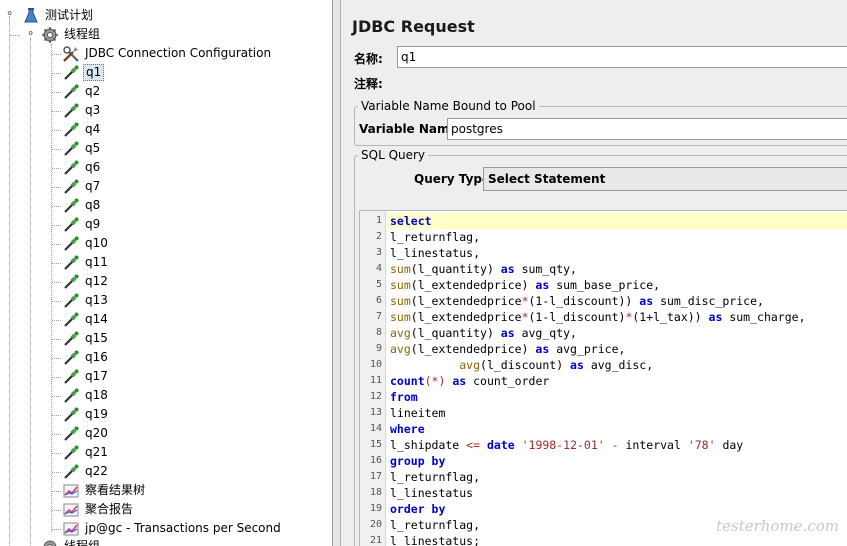 This screenshot has height=546, width=847. I want to click on sql-keyword: count, so click(407, 381).